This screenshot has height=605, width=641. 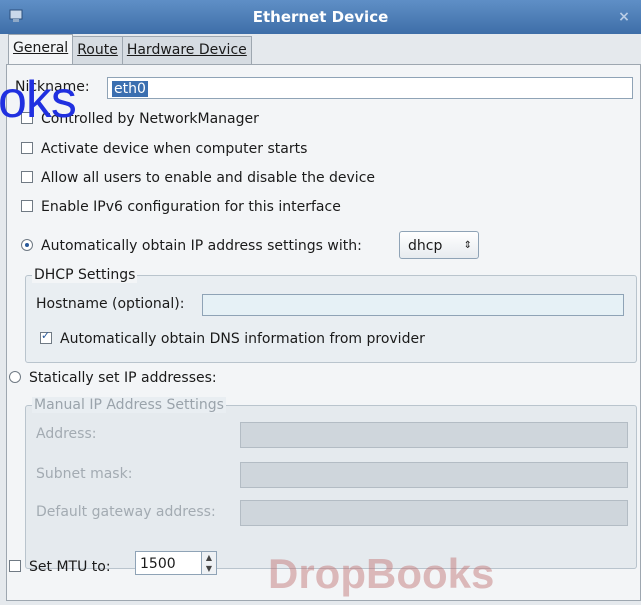 What do you see at coordinates (176, 563) in the screenshot?
I see `mtu-spinbox: 1500 ▲ ▼` at bounding box center [176, 563].